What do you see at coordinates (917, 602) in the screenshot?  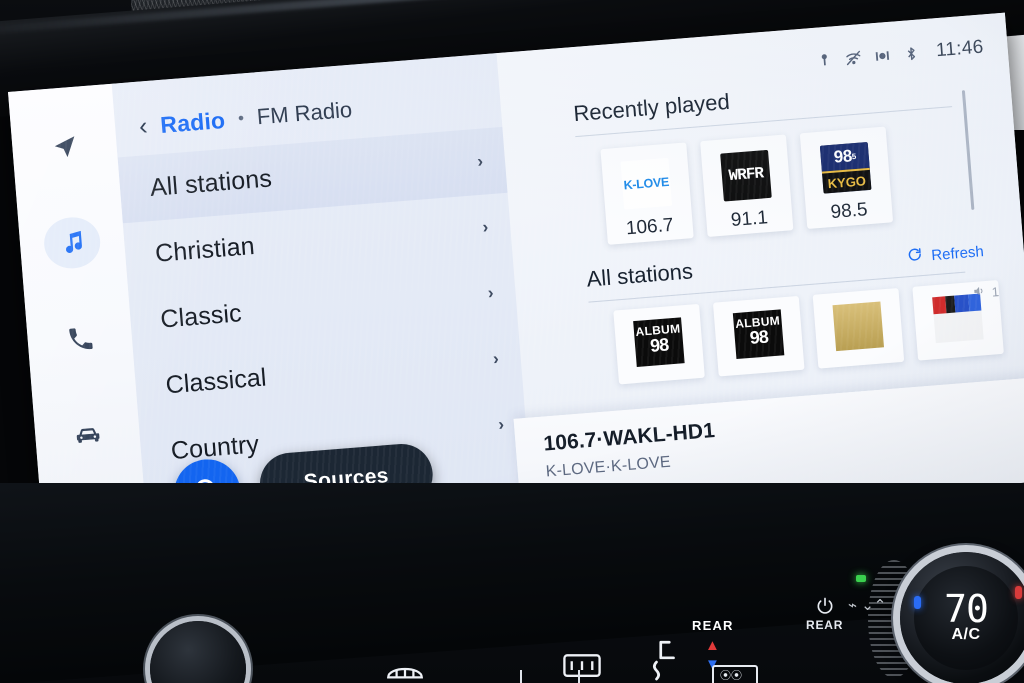 I see `indicator-led-blue` at bounding box center [917, 602].